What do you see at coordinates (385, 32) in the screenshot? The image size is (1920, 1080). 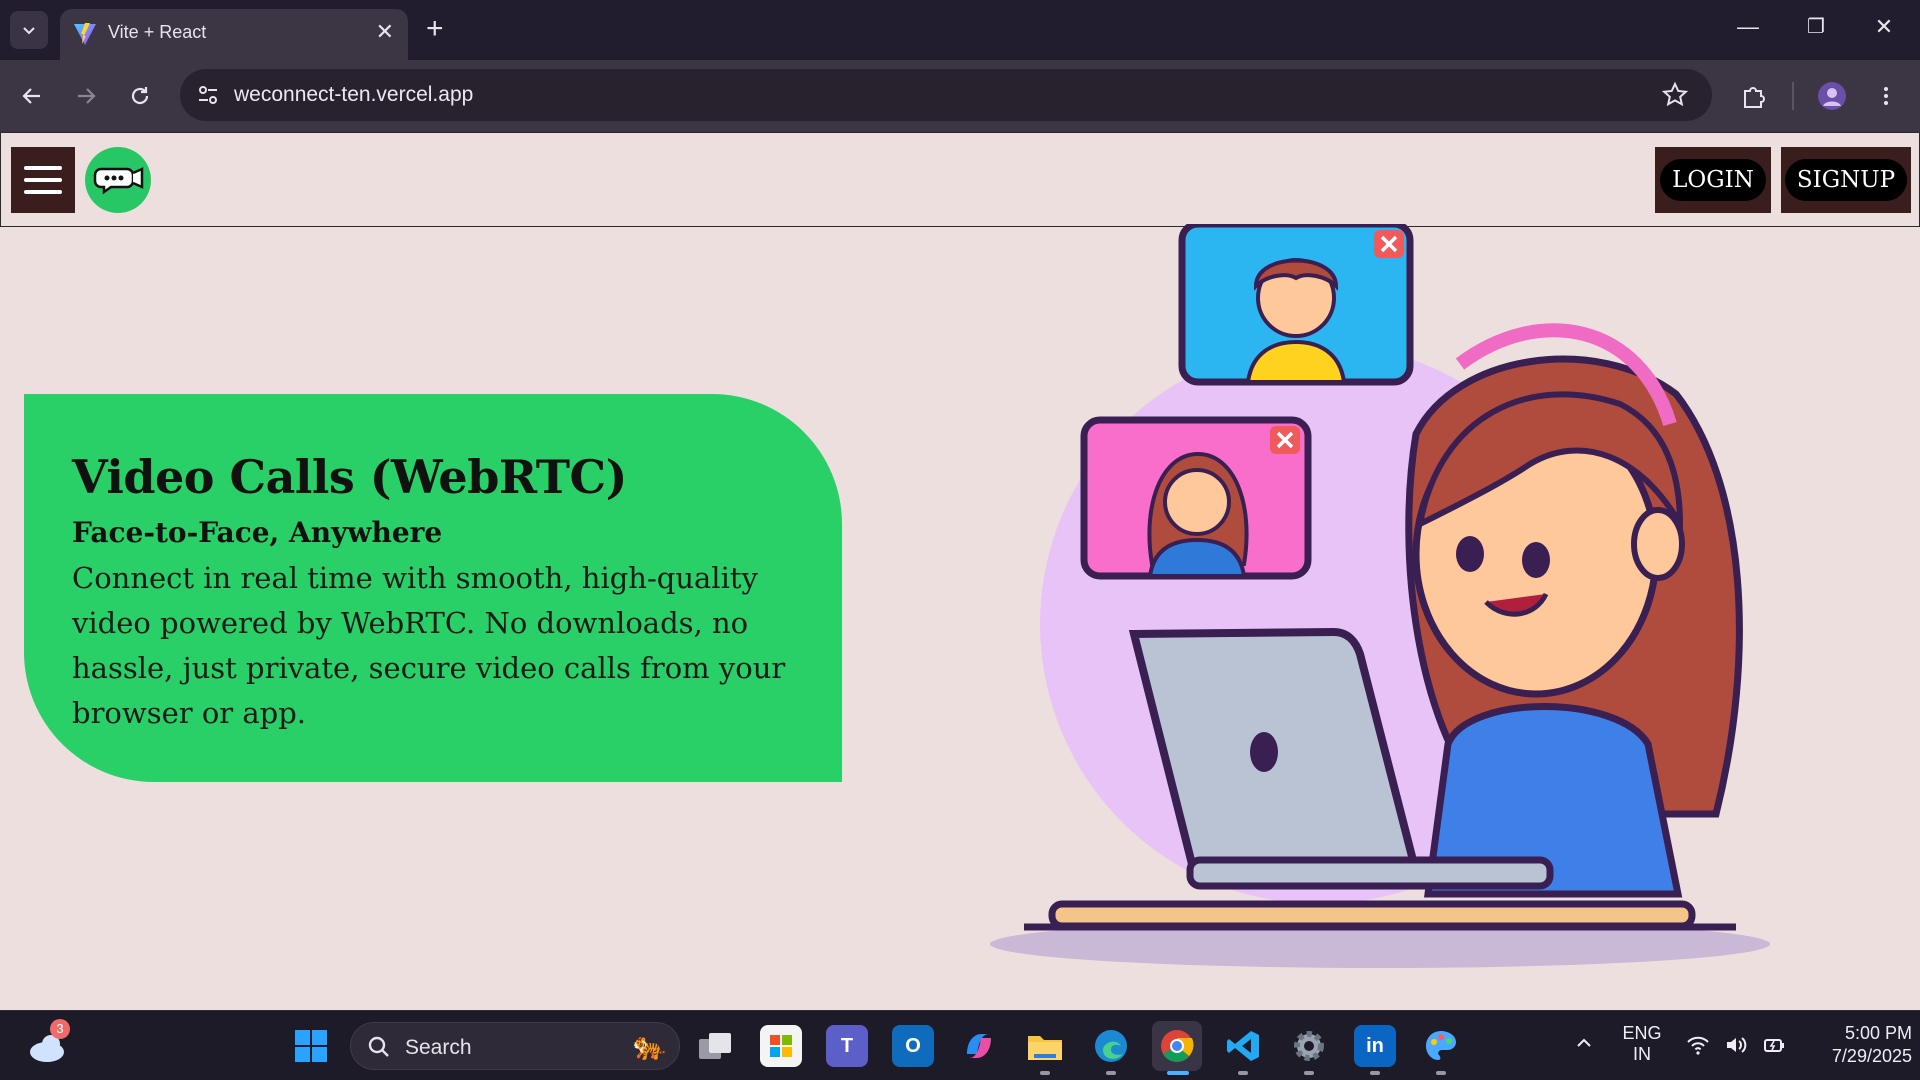 I see `close-tab-icon: ✕` at bounding box center [385, 32].